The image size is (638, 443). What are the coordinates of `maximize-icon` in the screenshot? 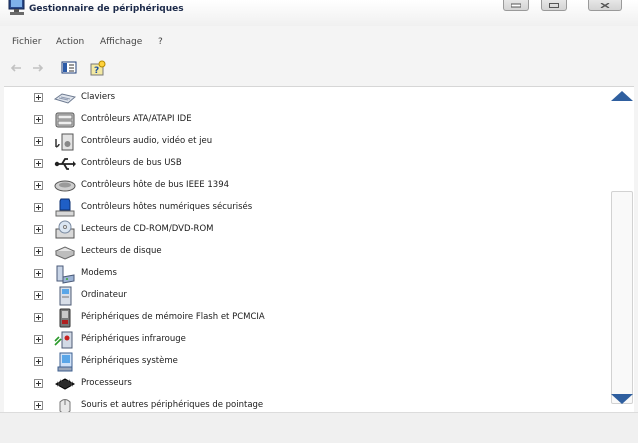 It's located at (554, 4).